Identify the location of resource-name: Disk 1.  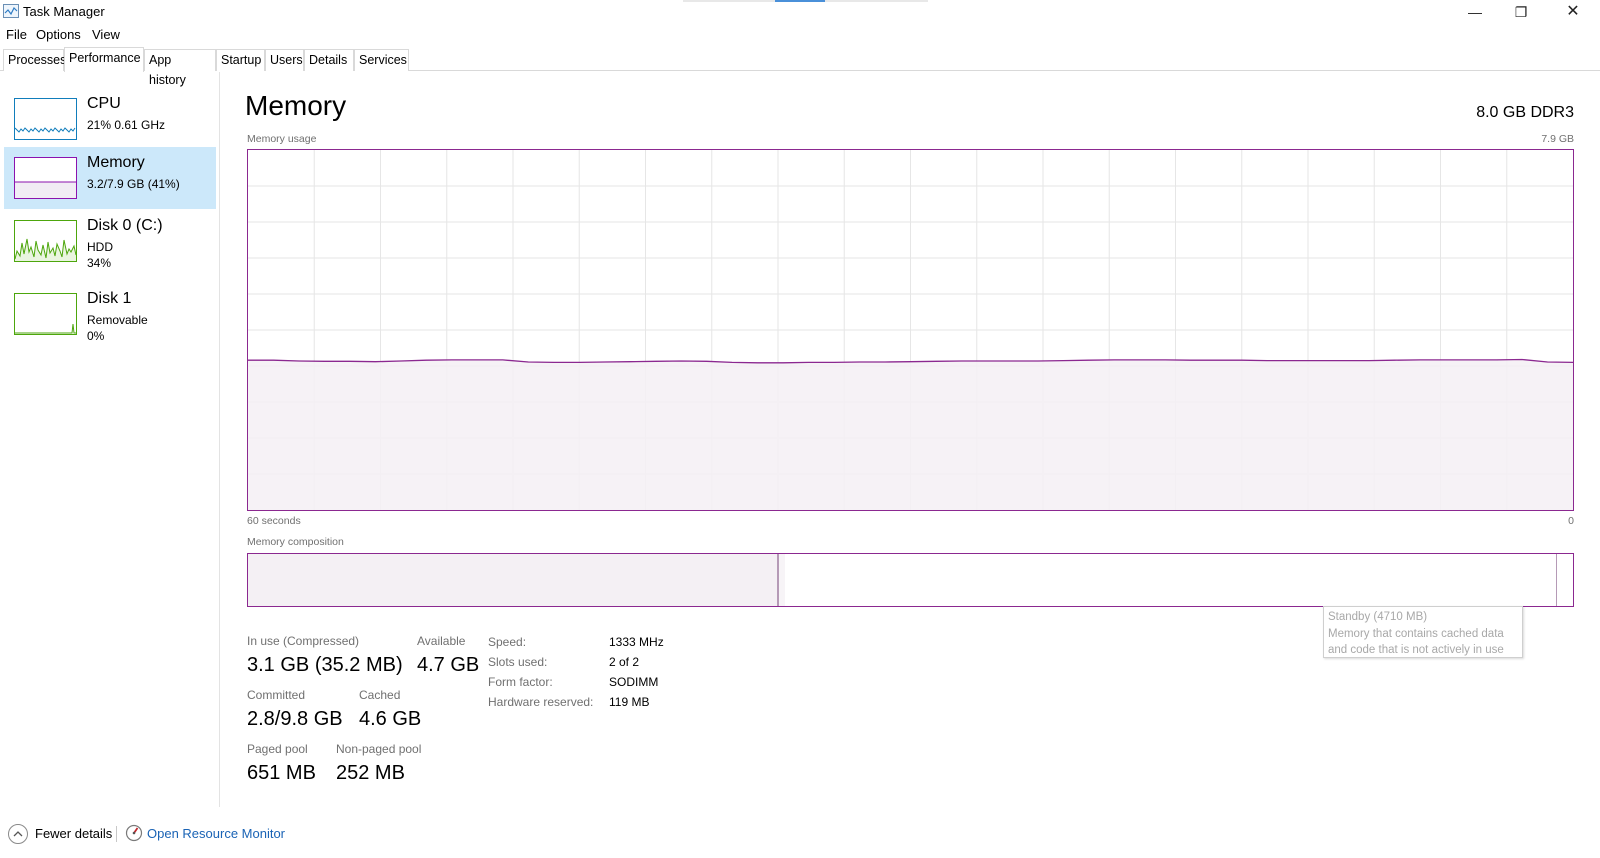
(109, 298).